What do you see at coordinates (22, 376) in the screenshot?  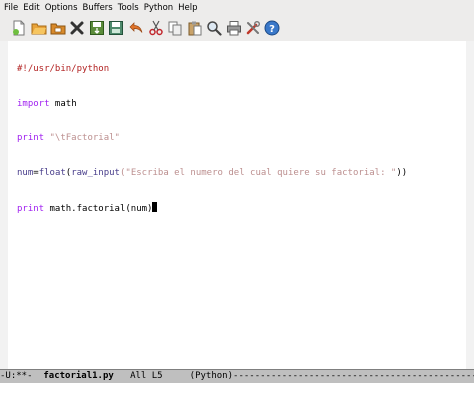 I see `modeline-status: -U:**-` at bounding box center [22, 376].